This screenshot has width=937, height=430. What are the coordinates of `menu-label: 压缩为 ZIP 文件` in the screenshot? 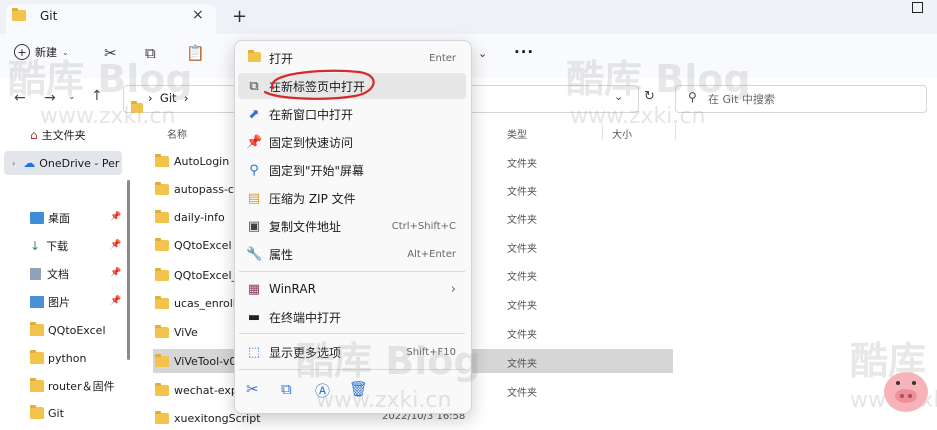 It's located at (312, 198).